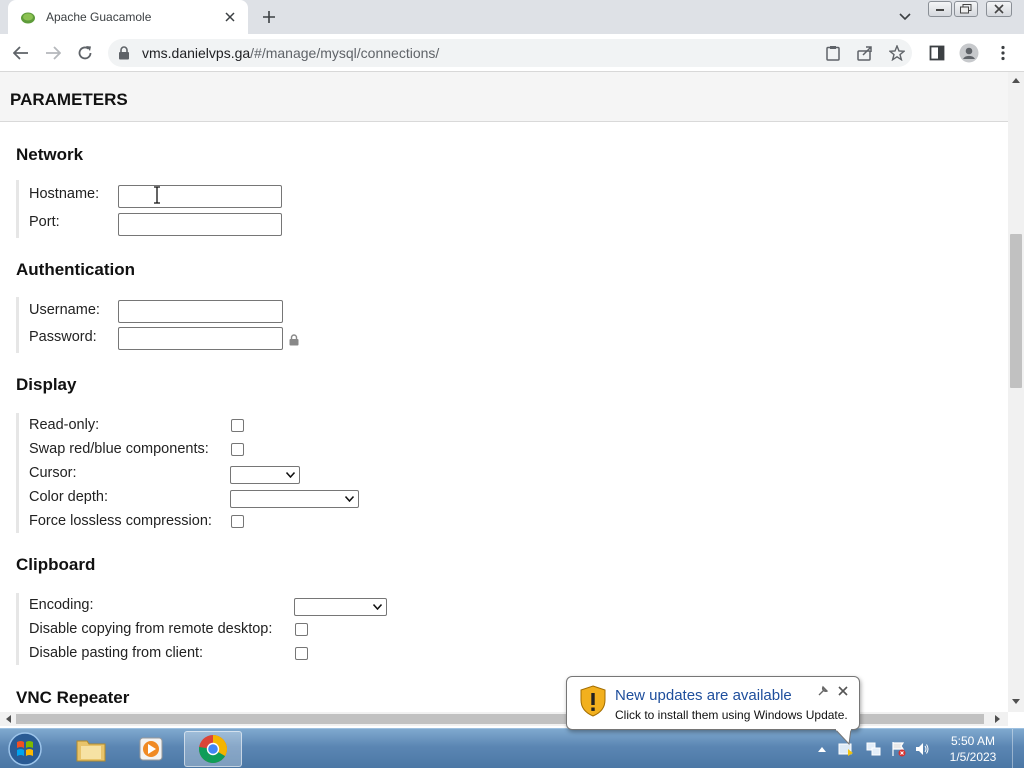  What do you see at coordinates (269, 17) in the screenshot?
I see `new-tab-icon` at bounding box center [269, 17].